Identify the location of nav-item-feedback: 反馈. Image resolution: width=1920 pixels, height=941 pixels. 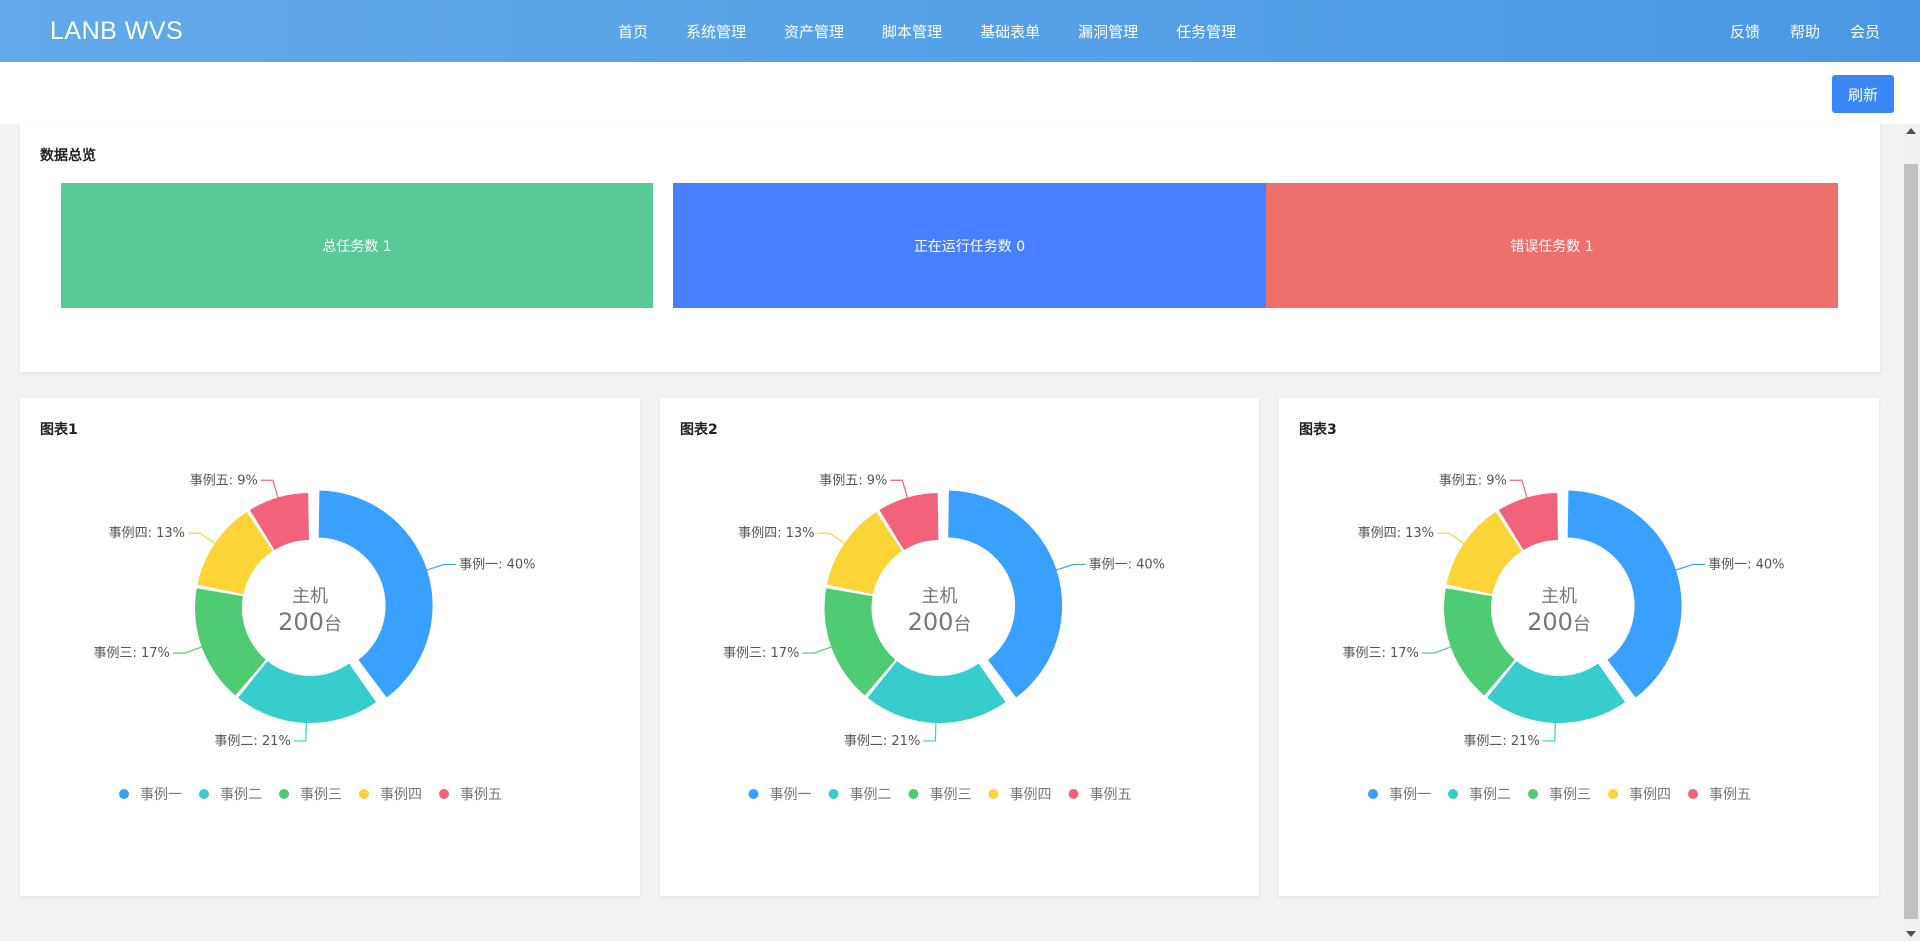
(1745, 31).